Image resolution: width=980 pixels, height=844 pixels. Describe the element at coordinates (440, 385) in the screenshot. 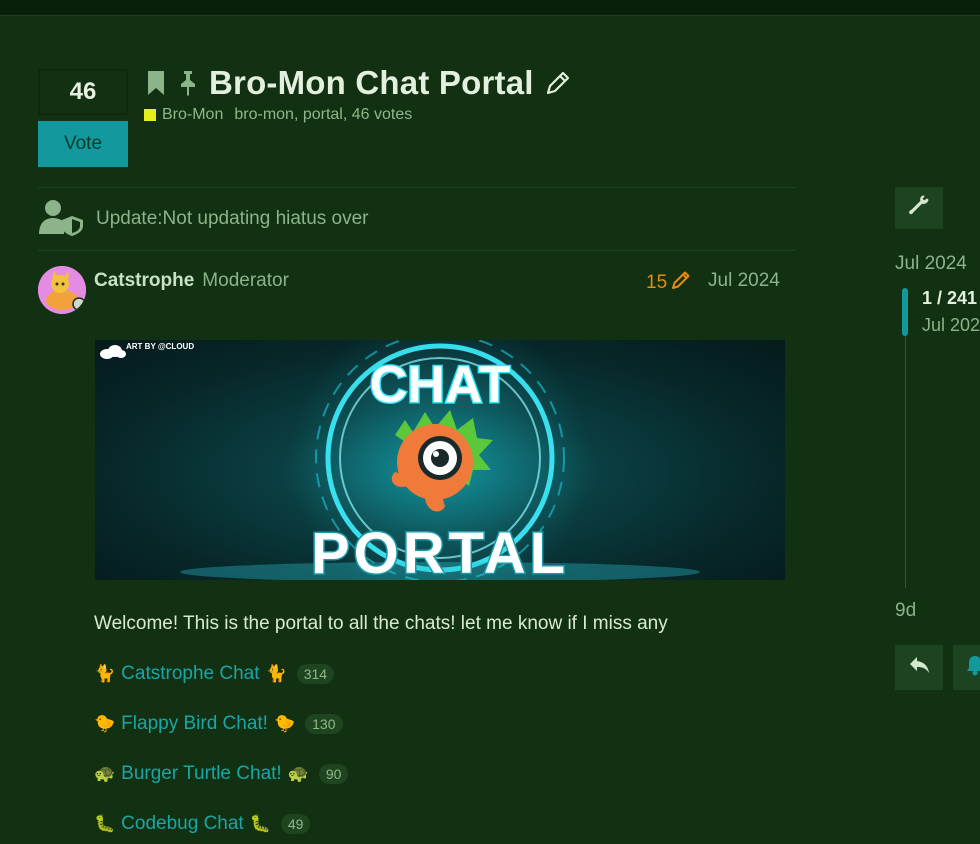

I see `image-top-text: CHAT` at that location.